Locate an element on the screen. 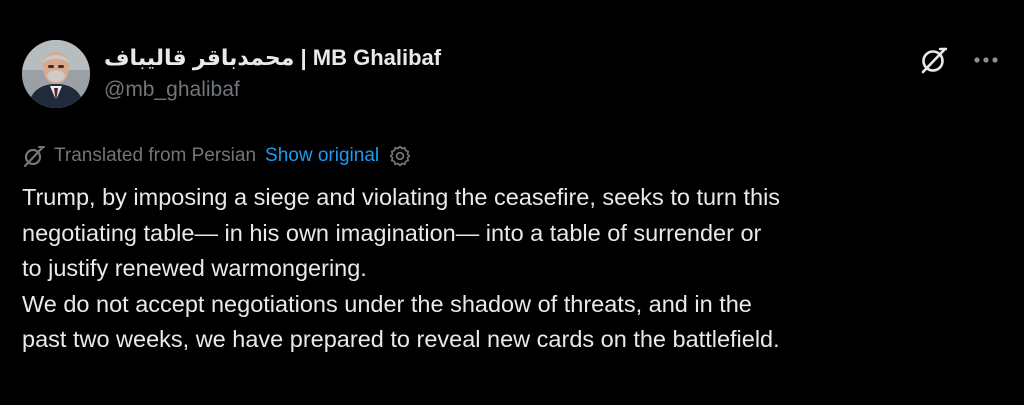 The image size is (1024, 405). grok-button is located at coordinates (934, 60).